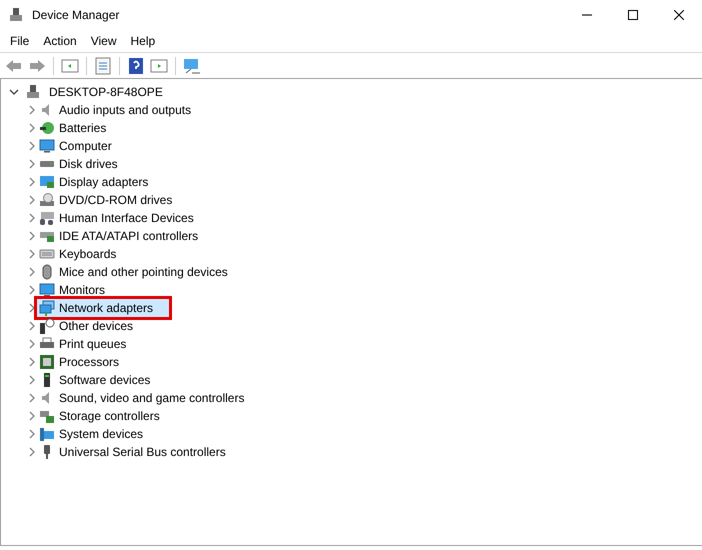 The width and height of the screenshot is (702, 550). What do you see at coordinates (16, 15) in the screenshot?
I see `app-icon` at bounding box center [16, 15].